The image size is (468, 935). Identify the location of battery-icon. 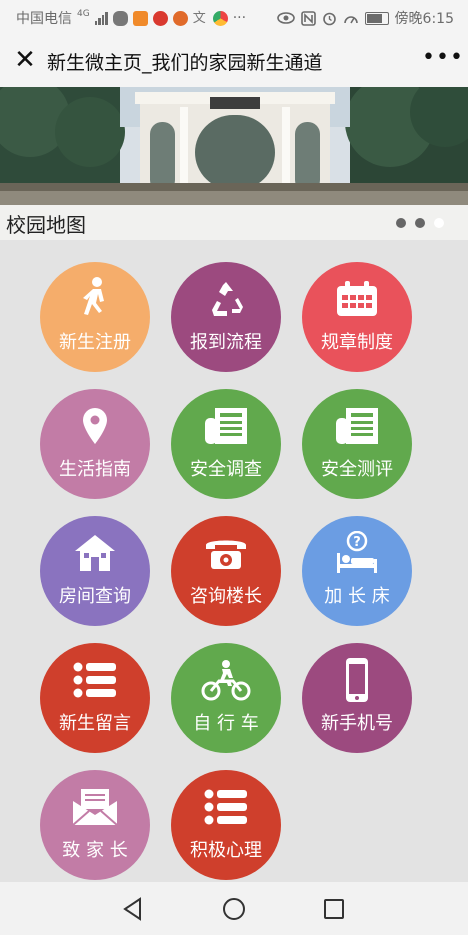
(376, 18).